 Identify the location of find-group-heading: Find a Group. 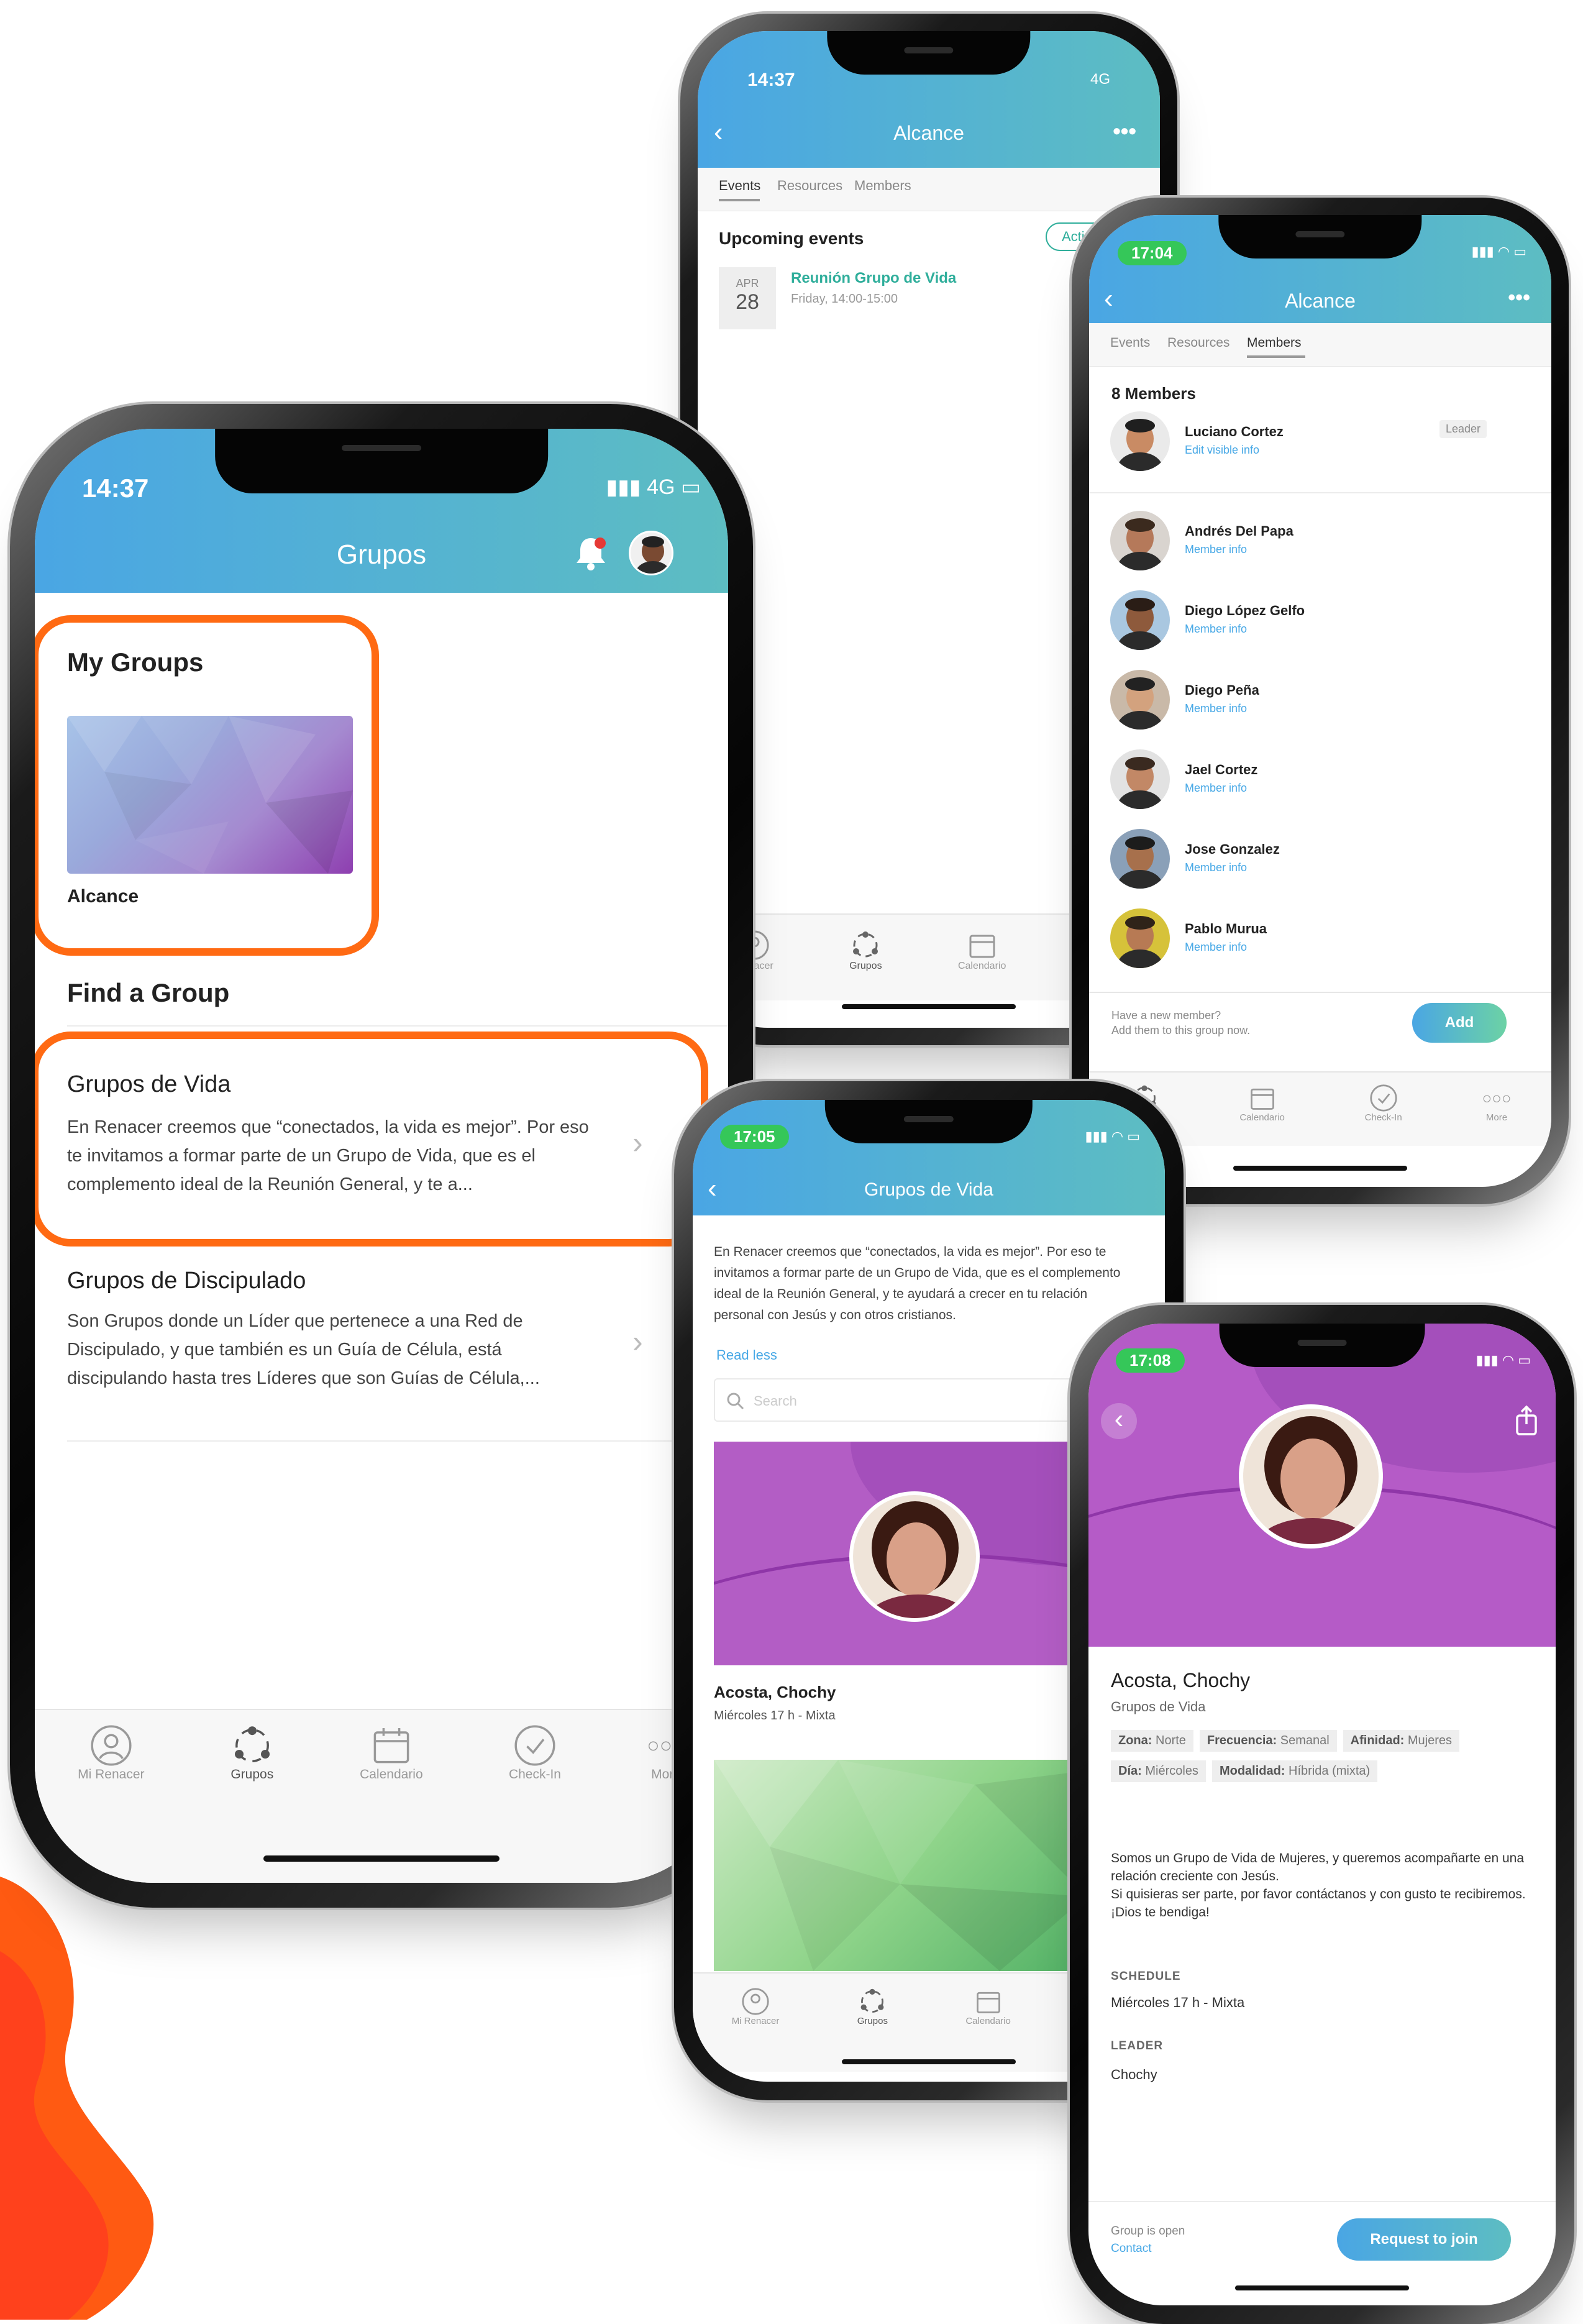
(148, 992).